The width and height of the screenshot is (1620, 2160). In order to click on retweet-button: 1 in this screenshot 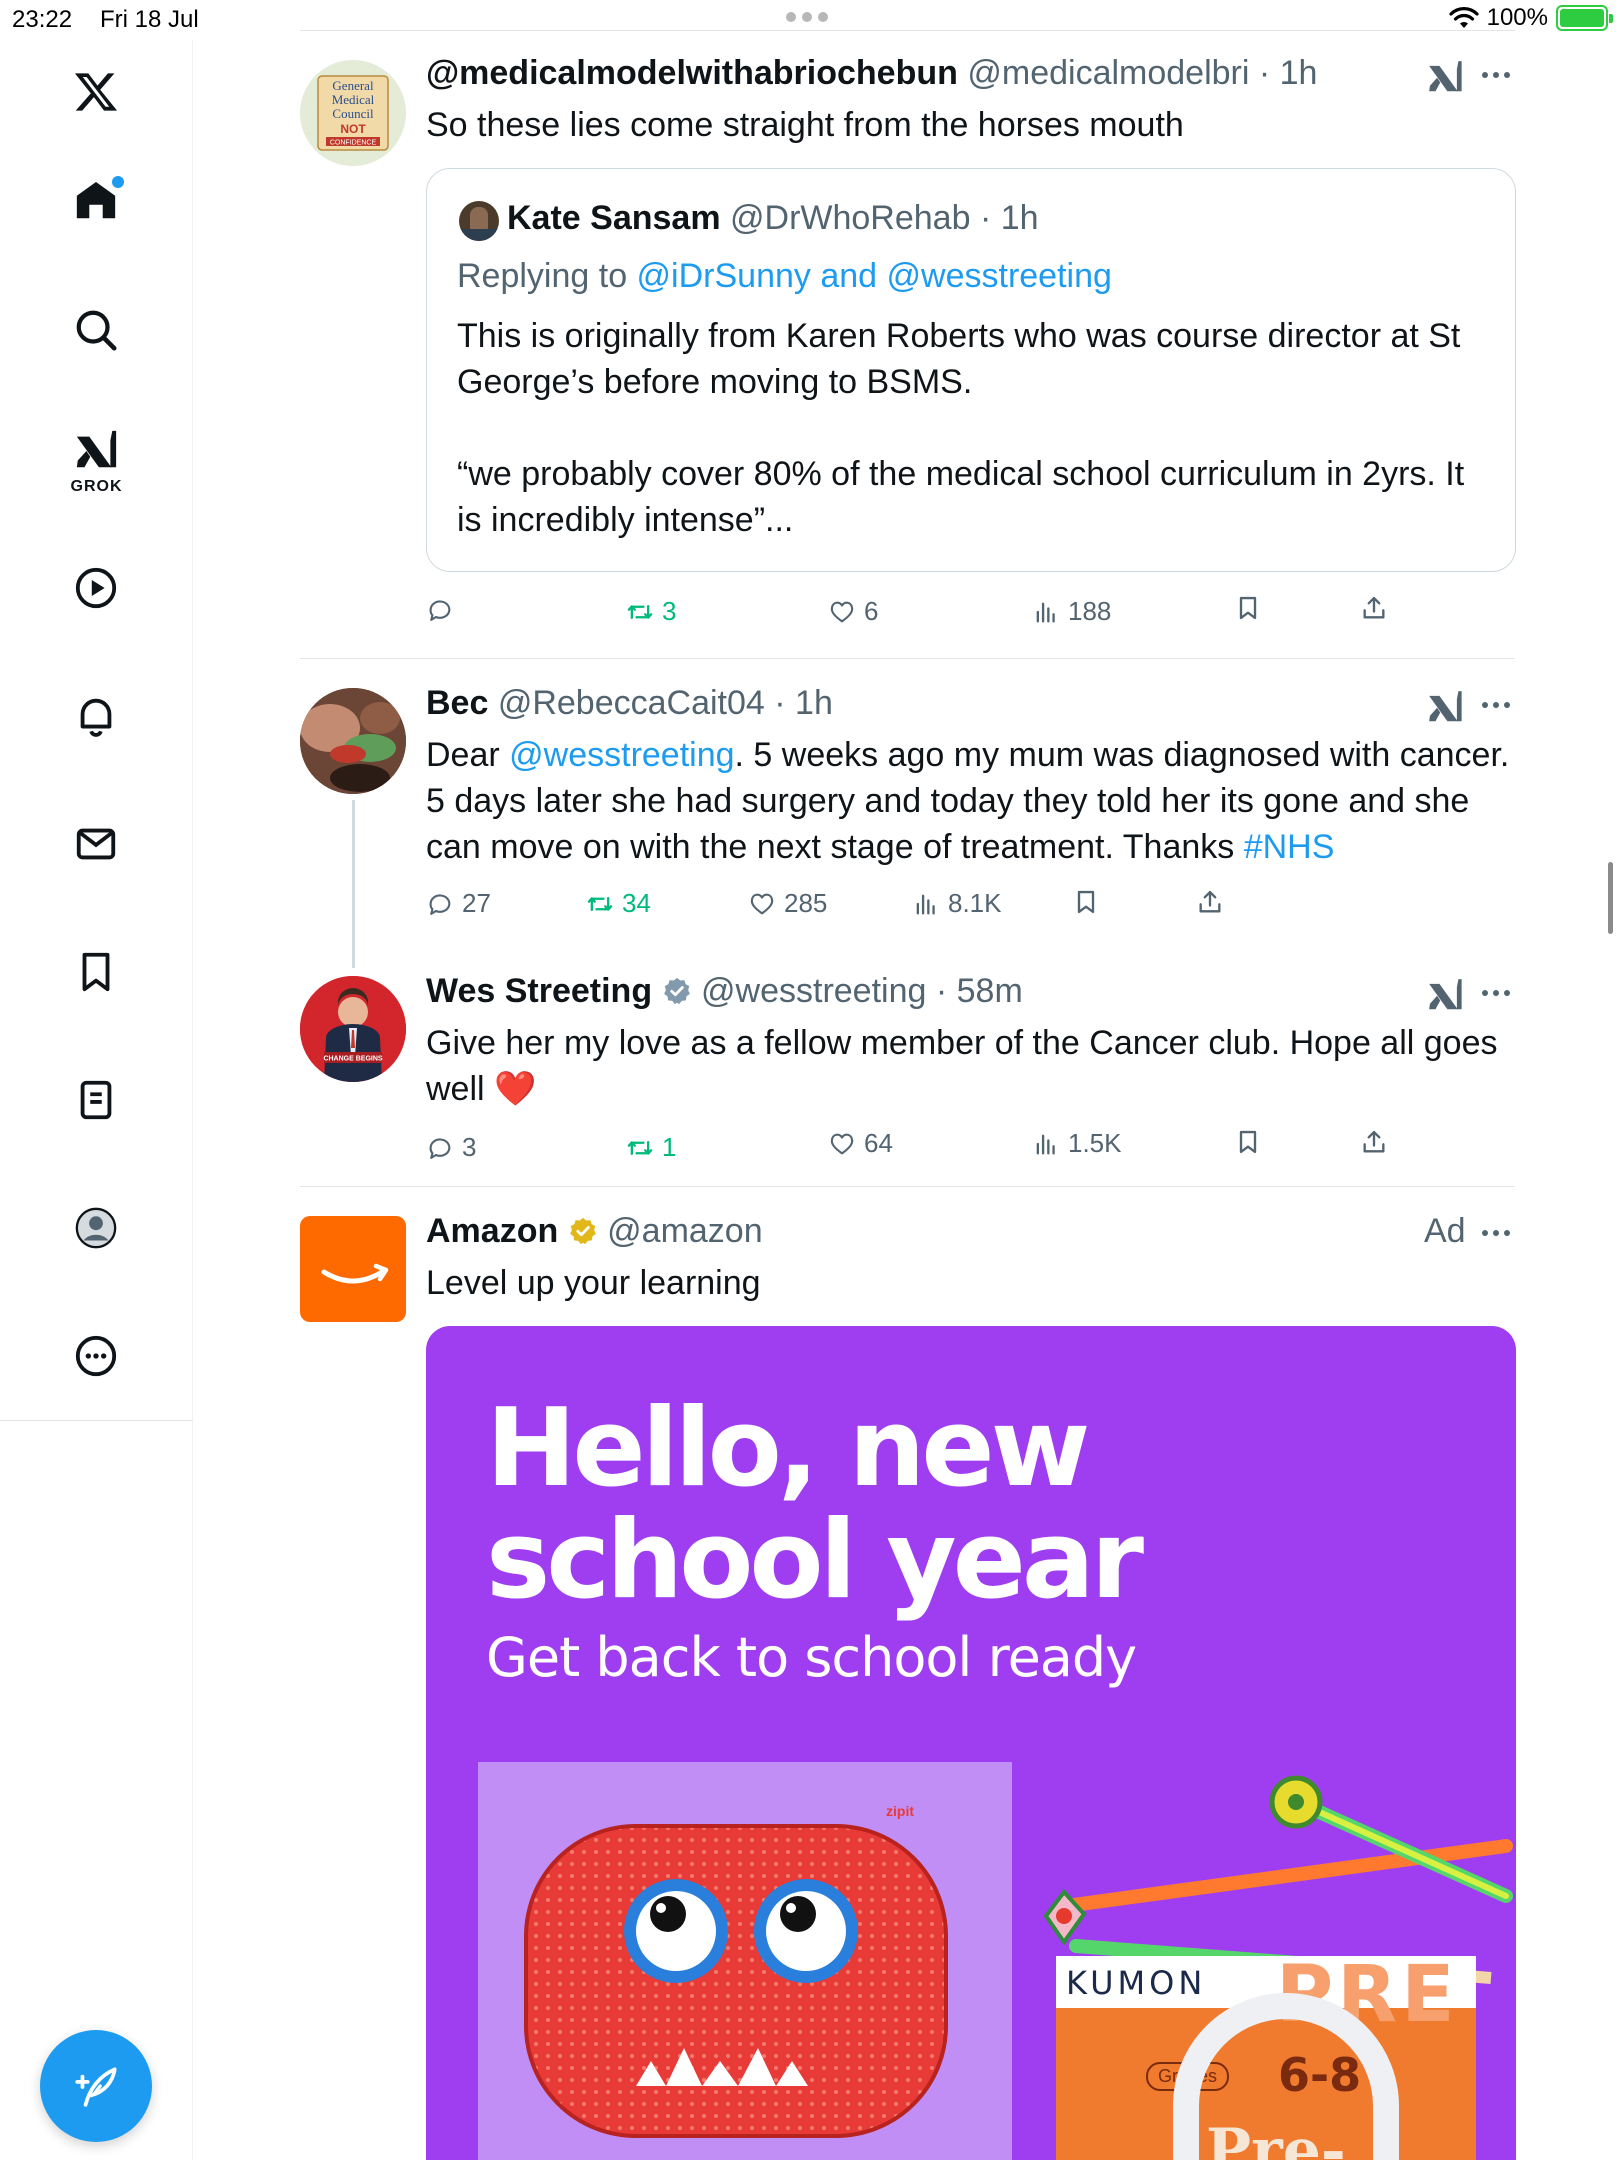, I will do `click(651, 1147)`.